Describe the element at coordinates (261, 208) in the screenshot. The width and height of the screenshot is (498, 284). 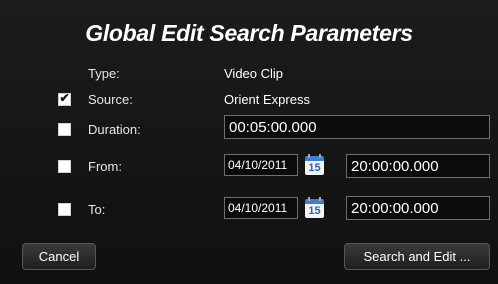
I see `to-date-input: 04/10/2011` at that location.